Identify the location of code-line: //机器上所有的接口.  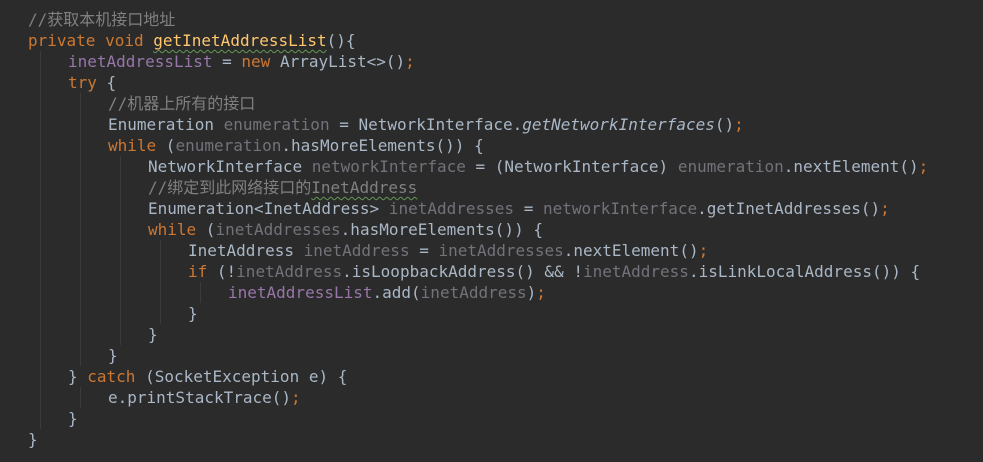
(491, 103).